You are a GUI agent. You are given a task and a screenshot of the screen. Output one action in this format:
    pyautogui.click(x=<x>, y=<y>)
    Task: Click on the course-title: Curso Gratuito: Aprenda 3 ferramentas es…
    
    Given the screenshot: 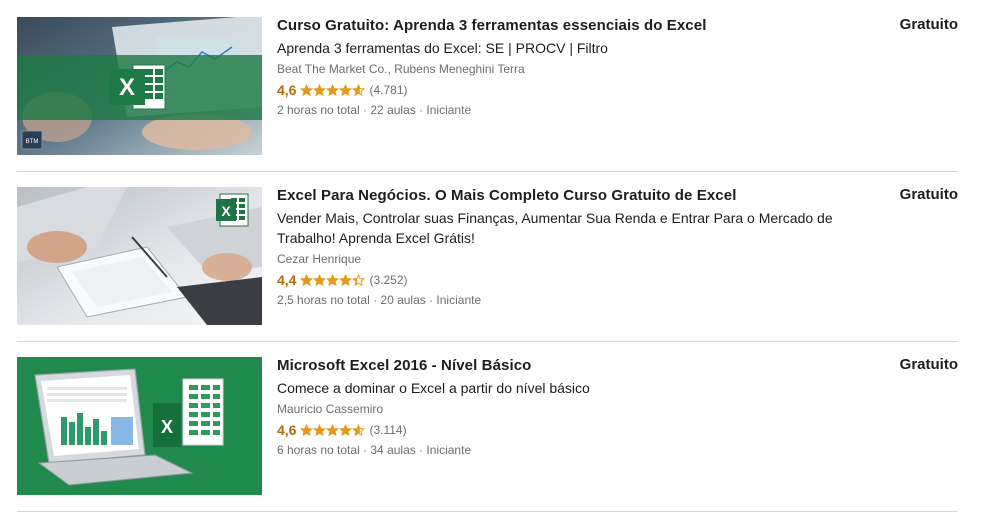 What is the action you would take?
    pyautogui.click(x=557, y=26)
    